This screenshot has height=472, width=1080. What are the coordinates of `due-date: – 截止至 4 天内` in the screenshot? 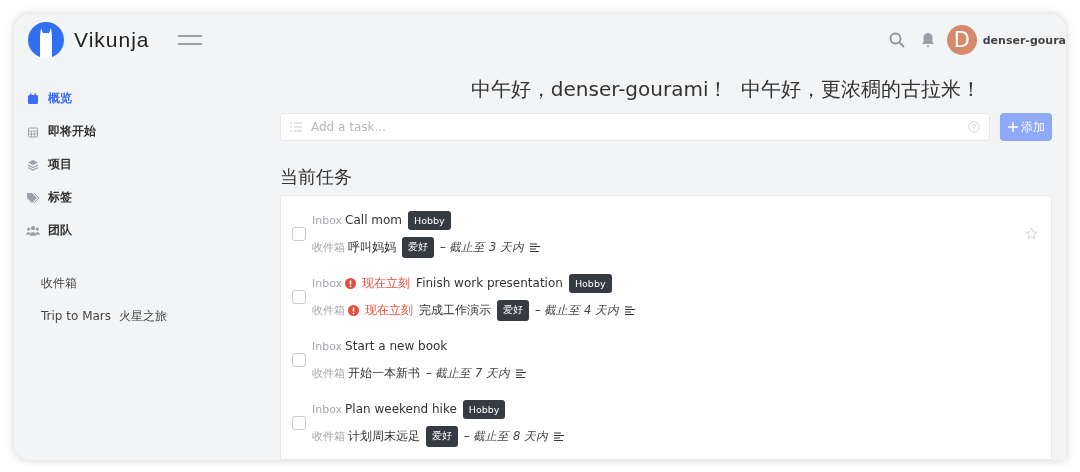 It's located at (577, 310).